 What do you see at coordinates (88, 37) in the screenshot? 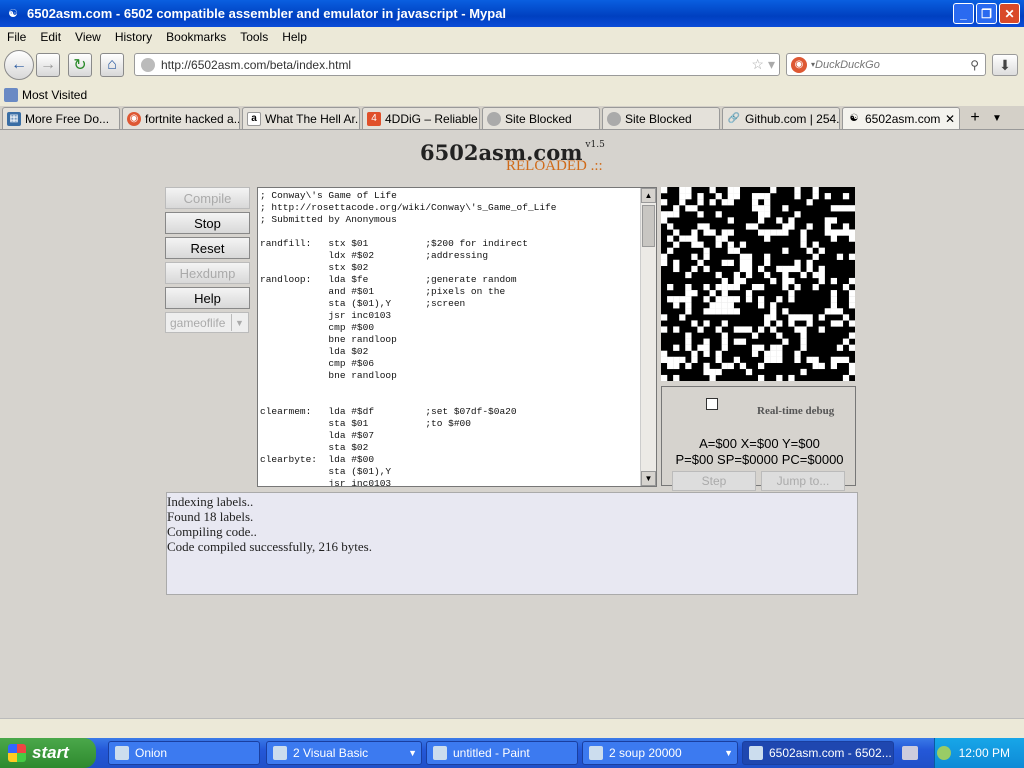
I see `menu-view: View` at bounding box center [88, 37].